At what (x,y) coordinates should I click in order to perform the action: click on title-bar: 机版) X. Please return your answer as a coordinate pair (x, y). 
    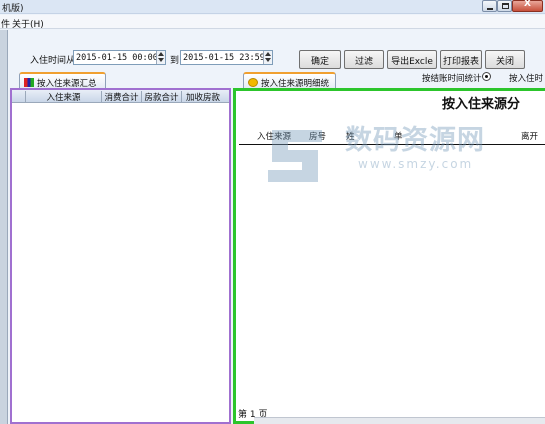
    Looking at the image, I should click on (272, 7).